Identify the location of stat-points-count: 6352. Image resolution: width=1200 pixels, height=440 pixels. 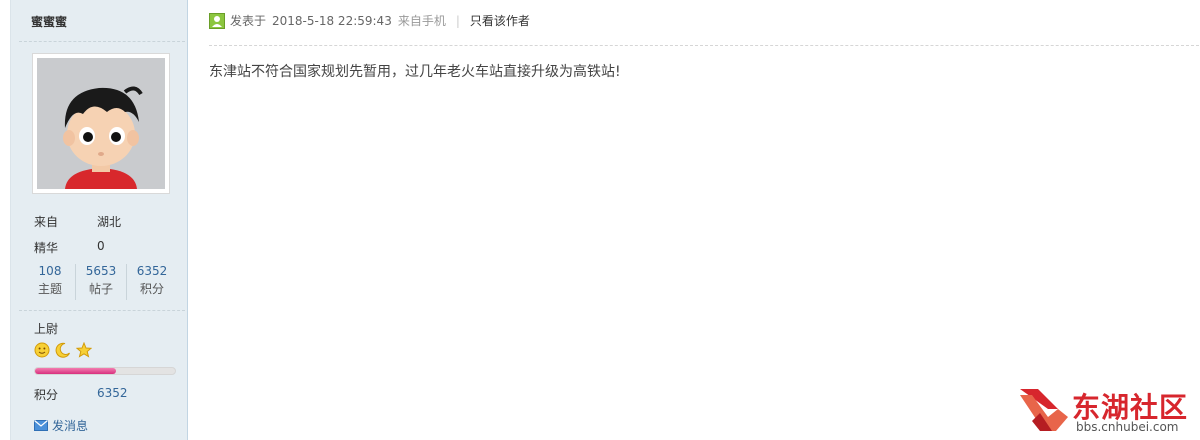
(152, 271).